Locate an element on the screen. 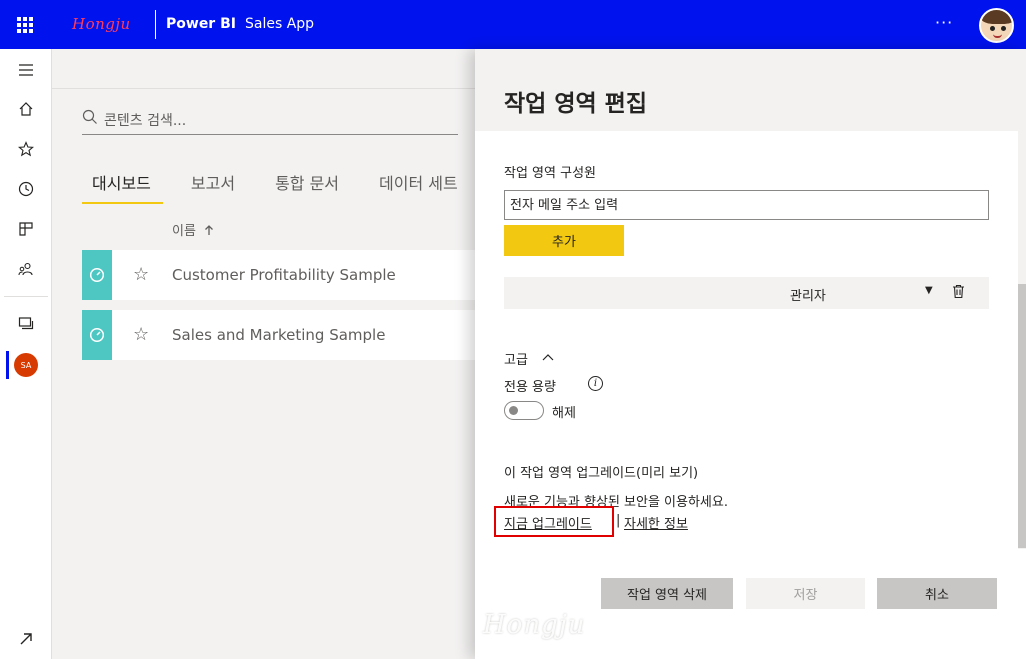 This screenshot has height=659, width=1026. advanced-toggle: 고급 is located at coordinates (516, 358).